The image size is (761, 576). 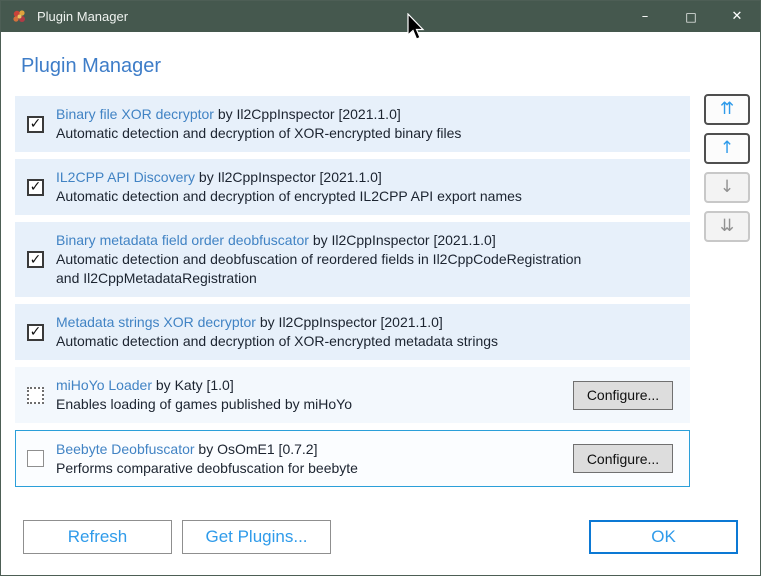 I want to click on plugin-name-link: IL2CPP API Discovery, so click(x=125, y=177).